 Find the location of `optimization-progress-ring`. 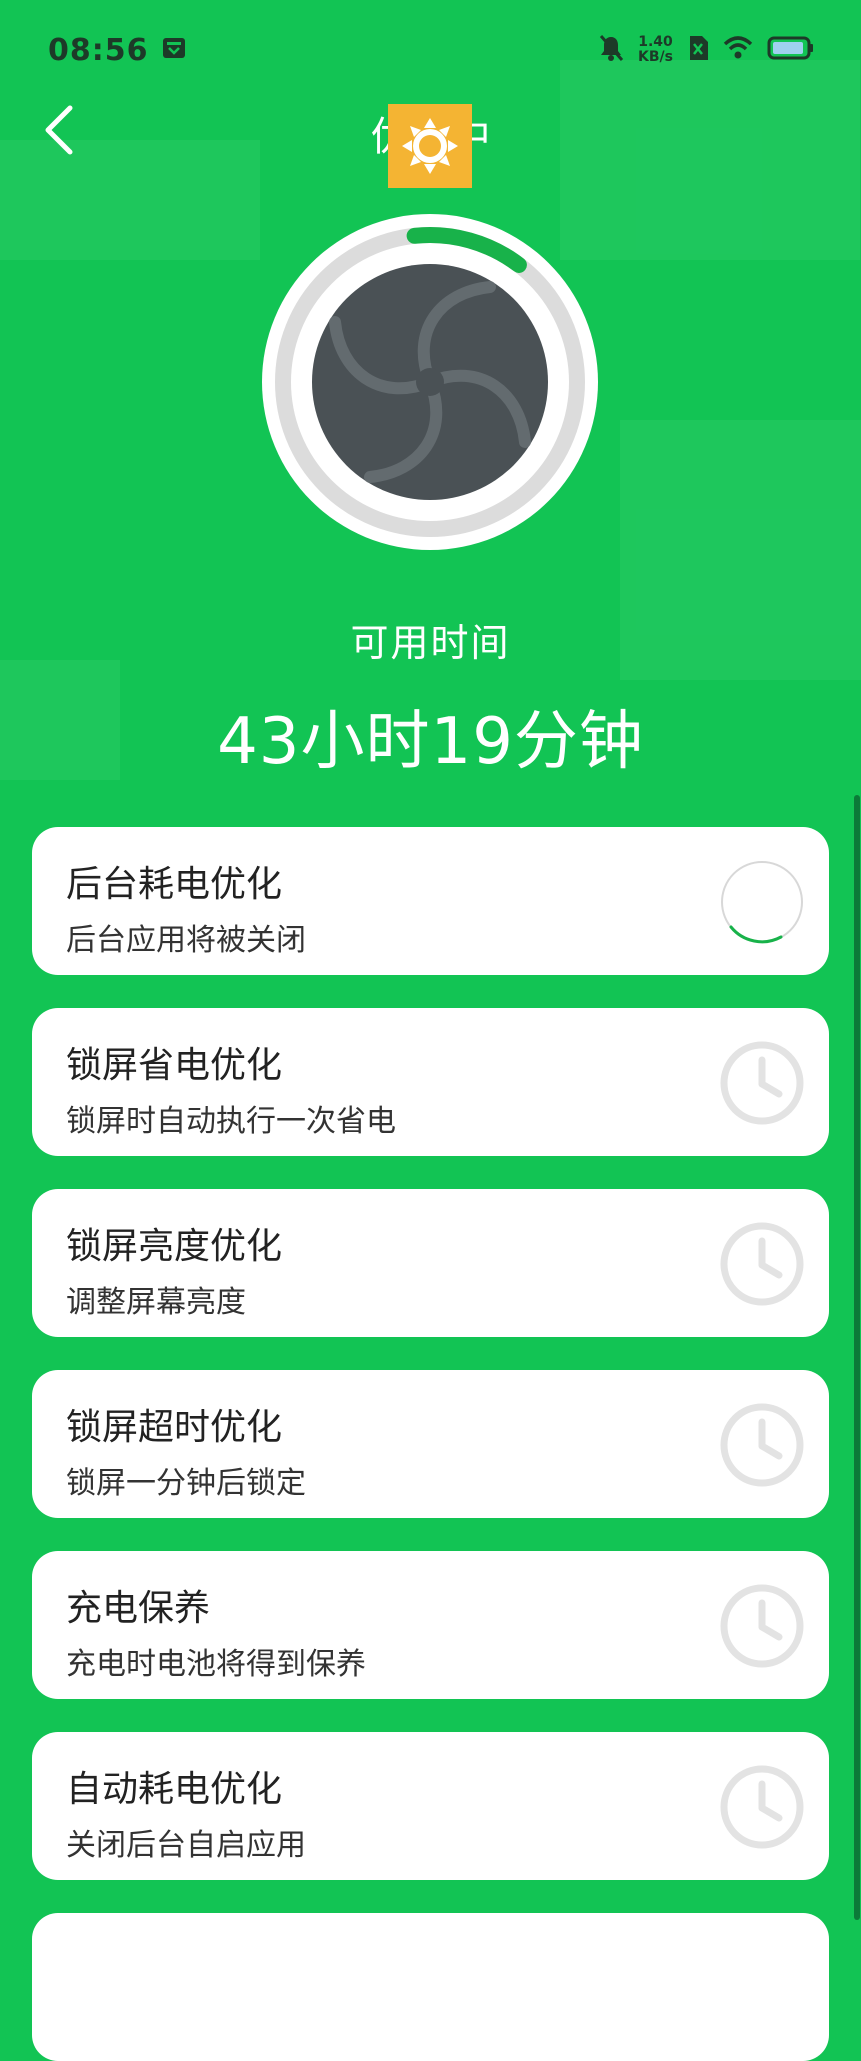

optimization-progress-ring is located at coordinates (430, 382).